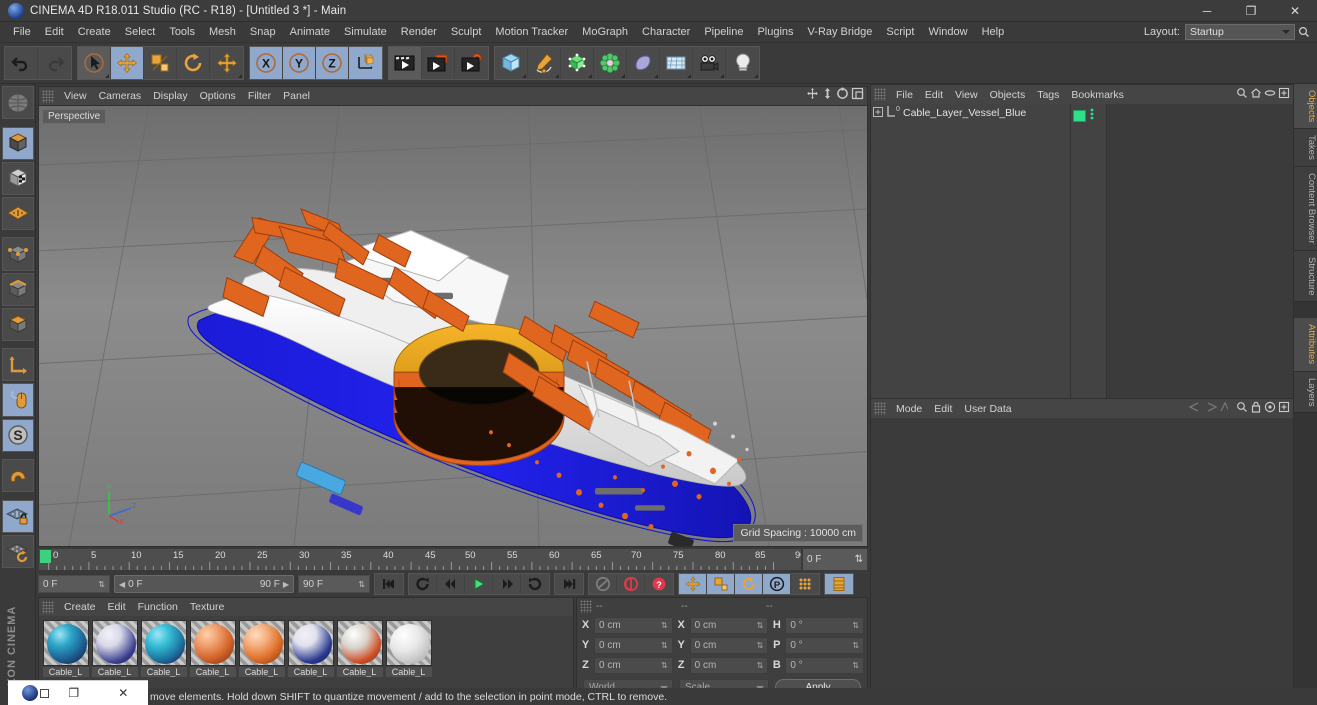  What do you see at coordinates (749, 584) in the screenshot?
I see `key-rotation-button` at bounding box center [749, 584].